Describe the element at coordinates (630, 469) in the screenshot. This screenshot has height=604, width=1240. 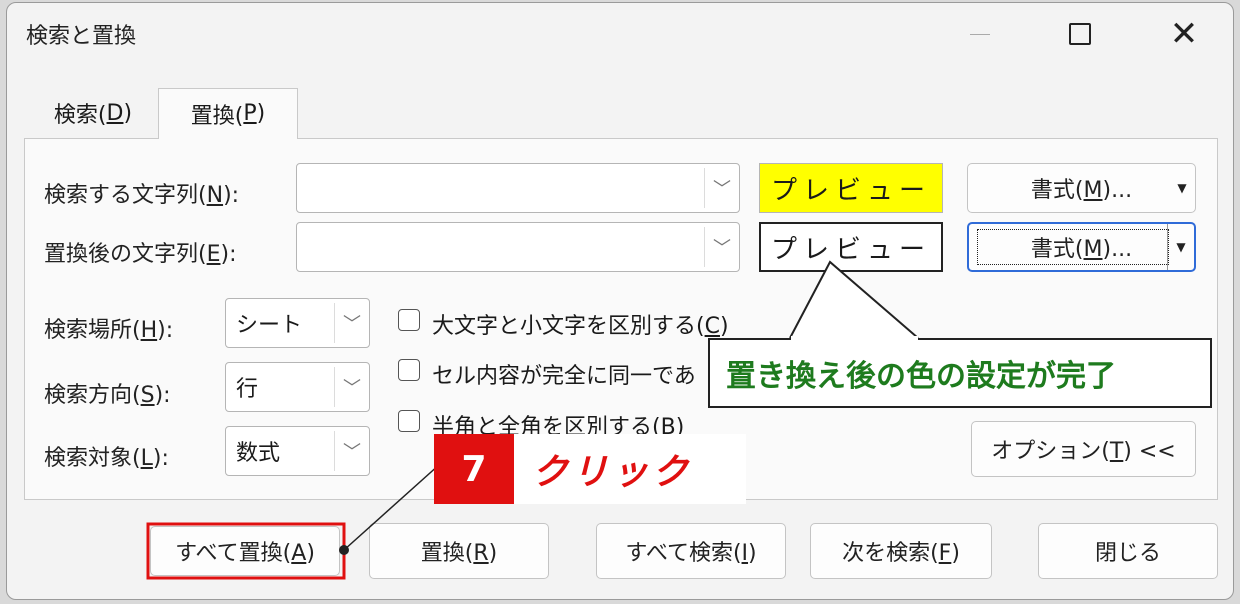
I see `step-instruction-text: クリック` at that location.